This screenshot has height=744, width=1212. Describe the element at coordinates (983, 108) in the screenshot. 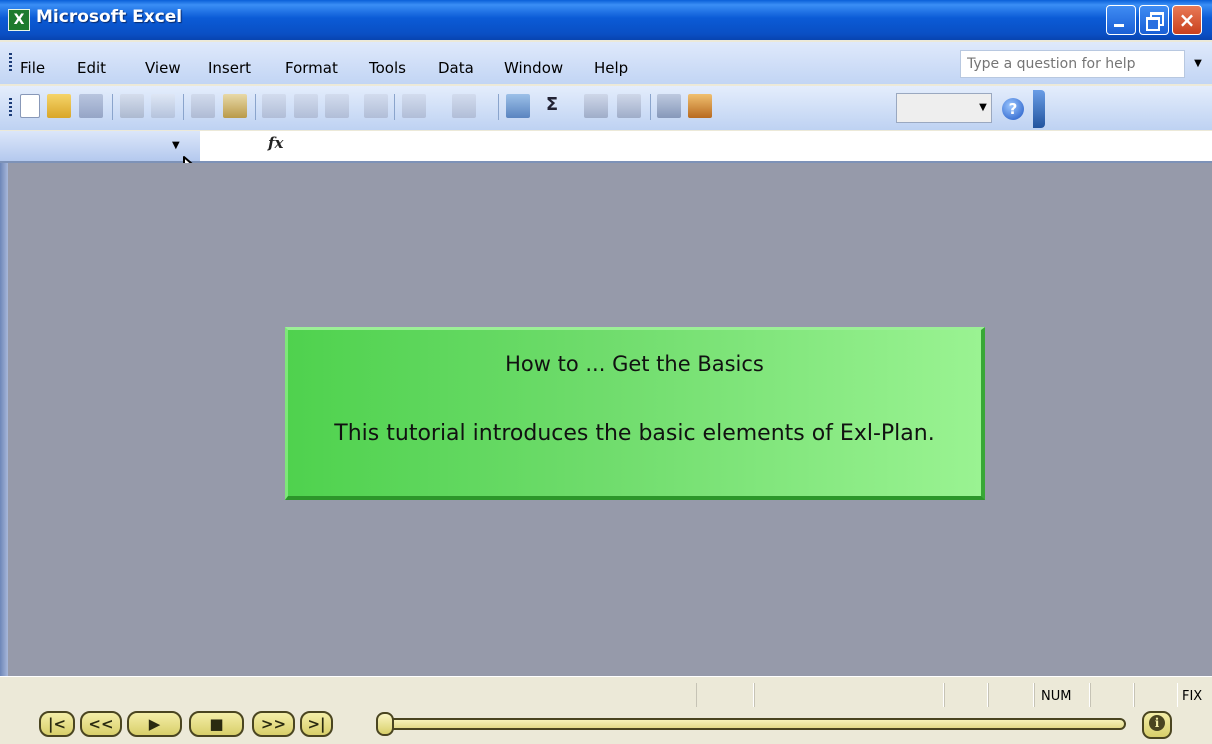

I see `zoom-dropdown-icon: ▼` at that location.